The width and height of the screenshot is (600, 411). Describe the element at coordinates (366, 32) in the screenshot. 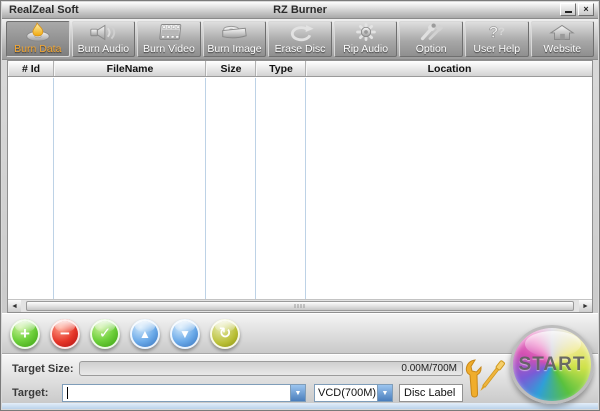

I see `gear-icon` at that location.